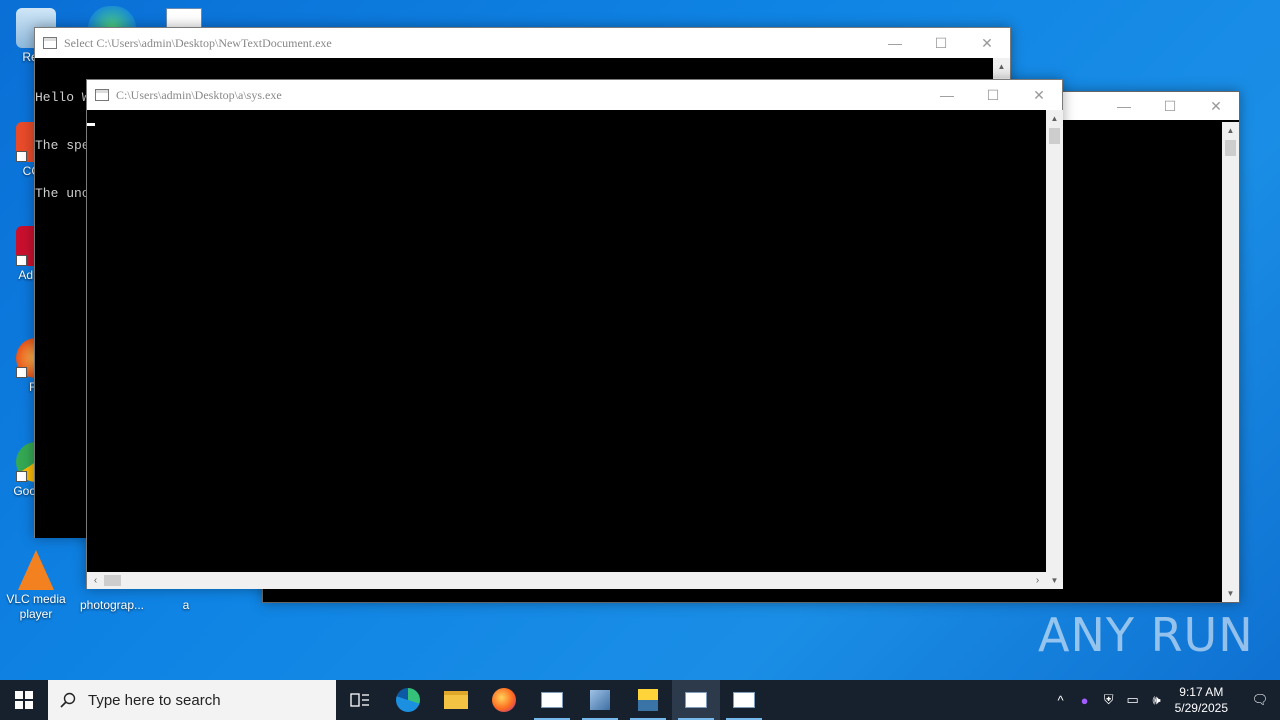  What do you see at coordinates (68, 700) in the screenshot?
I see `search-icon` at bounding box center [68, 700].